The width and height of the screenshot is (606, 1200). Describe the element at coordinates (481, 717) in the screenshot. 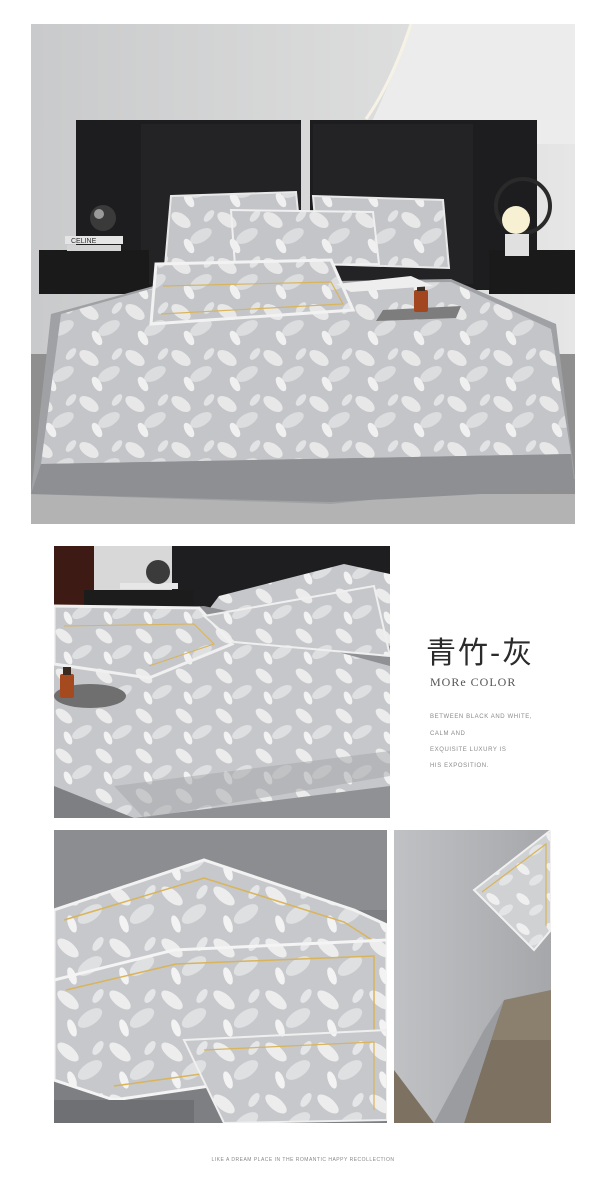

I see `description-line-1: BETWEEN BLACK AND WHITE,` at that location.